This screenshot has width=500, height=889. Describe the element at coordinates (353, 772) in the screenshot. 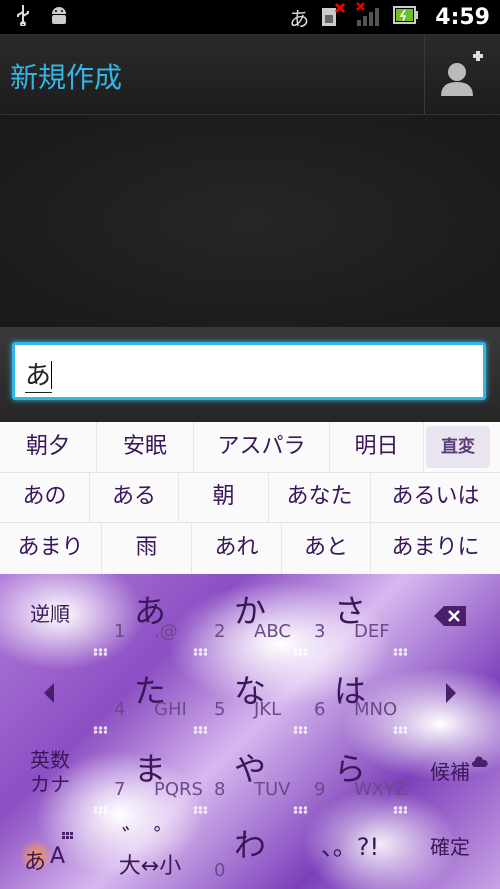

I see `key-ra: ら 9 WXYZ` at that location.